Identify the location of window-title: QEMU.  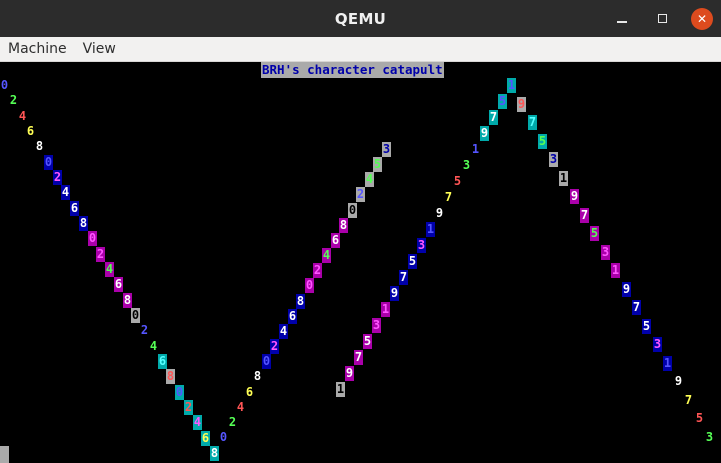
(360, 18).